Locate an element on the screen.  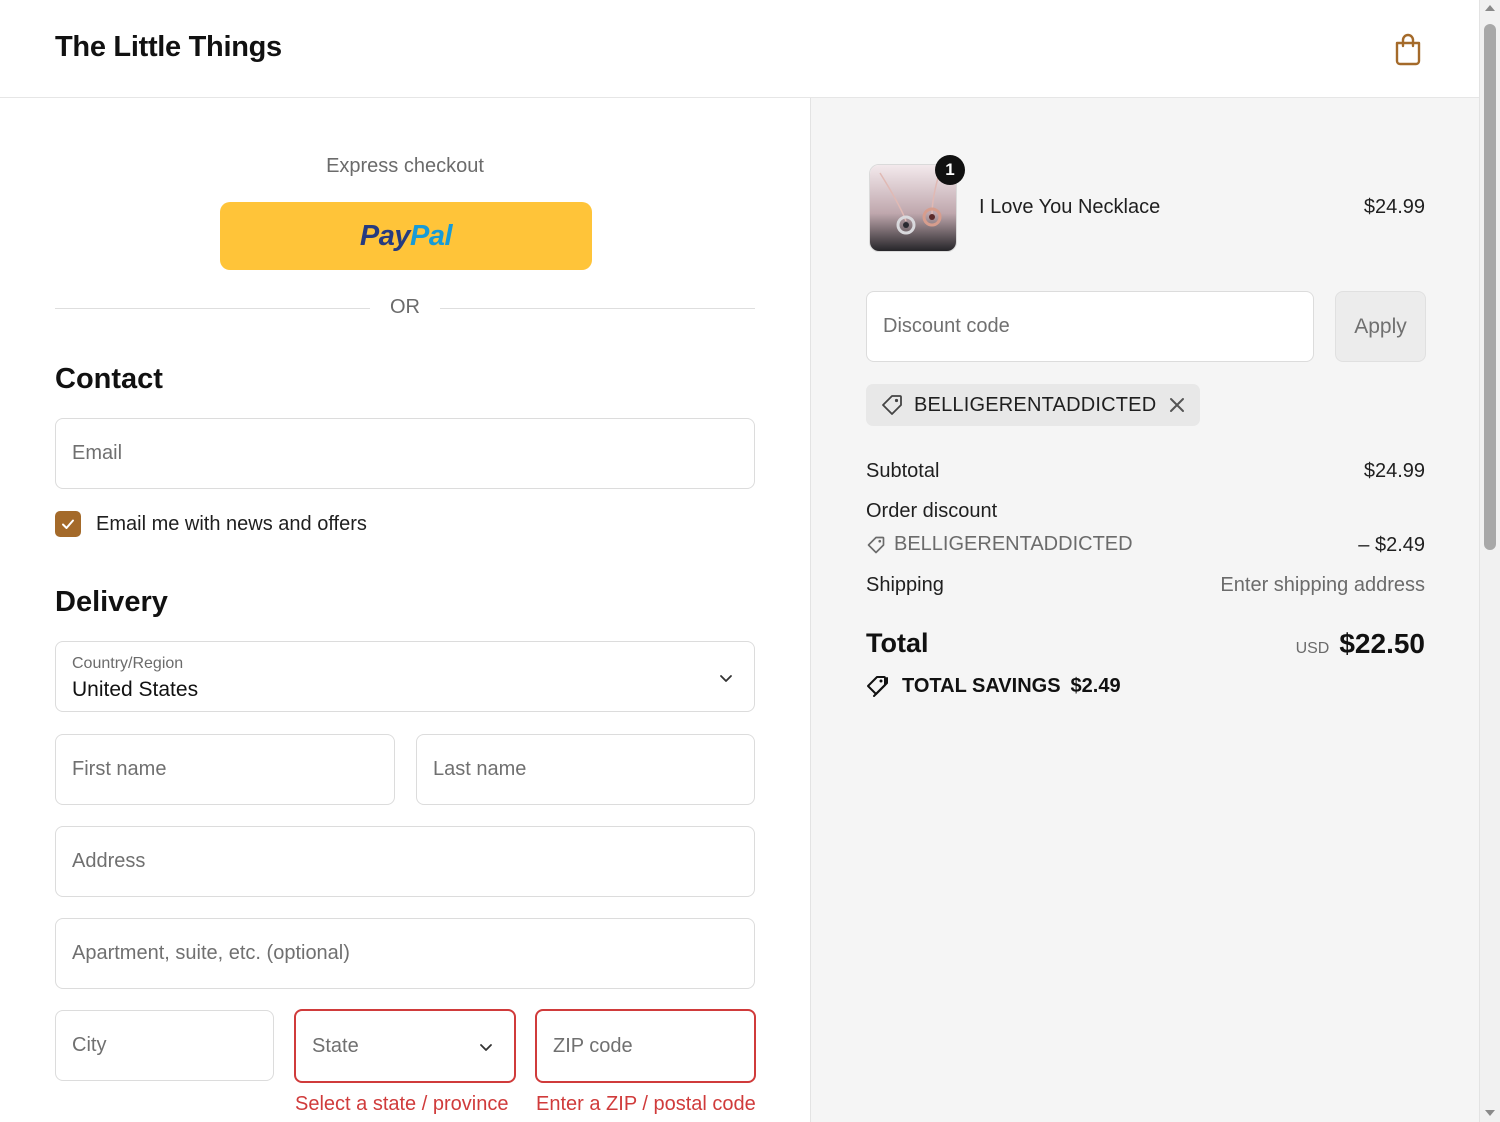
shipping-value: Enter shipping address is located at coordinates (1322, 585).